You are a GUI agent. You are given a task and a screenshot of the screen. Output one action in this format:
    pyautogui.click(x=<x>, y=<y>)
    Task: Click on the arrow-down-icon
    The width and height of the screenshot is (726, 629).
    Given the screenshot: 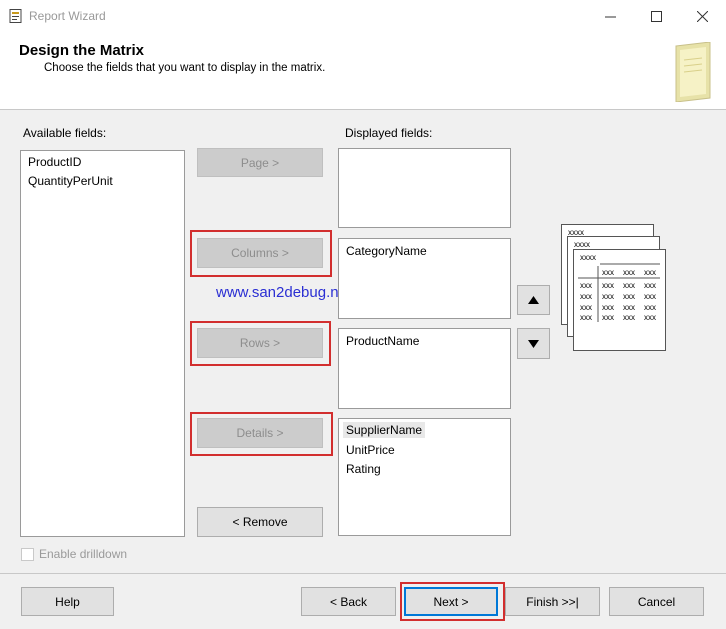 What is the action you would take?
    pyautogui.click(x=533, y=343)
    